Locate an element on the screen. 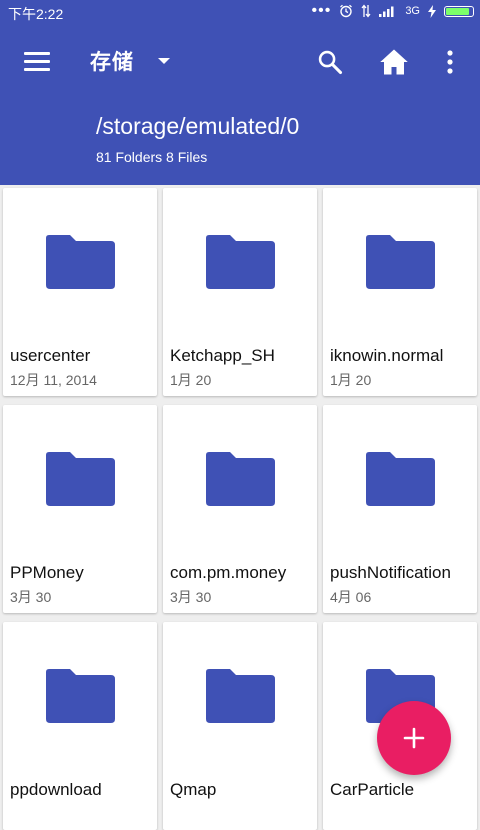  folder-date: 4月 06 is located at coordinates (351, 597).